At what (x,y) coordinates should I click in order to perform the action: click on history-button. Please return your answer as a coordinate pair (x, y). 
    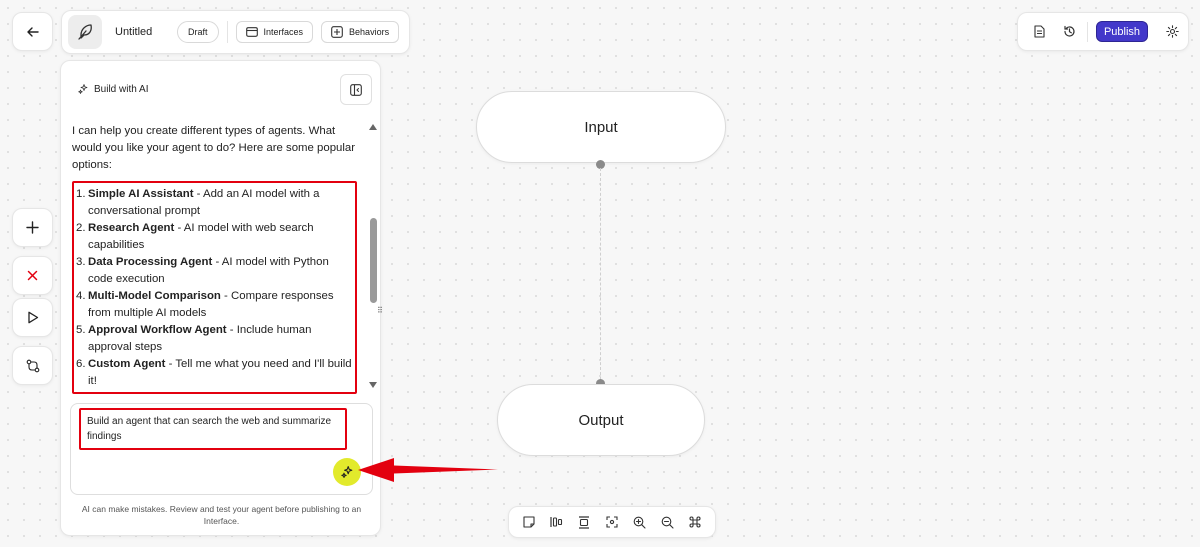
    Looking at the image, I should click on (1069, 32).